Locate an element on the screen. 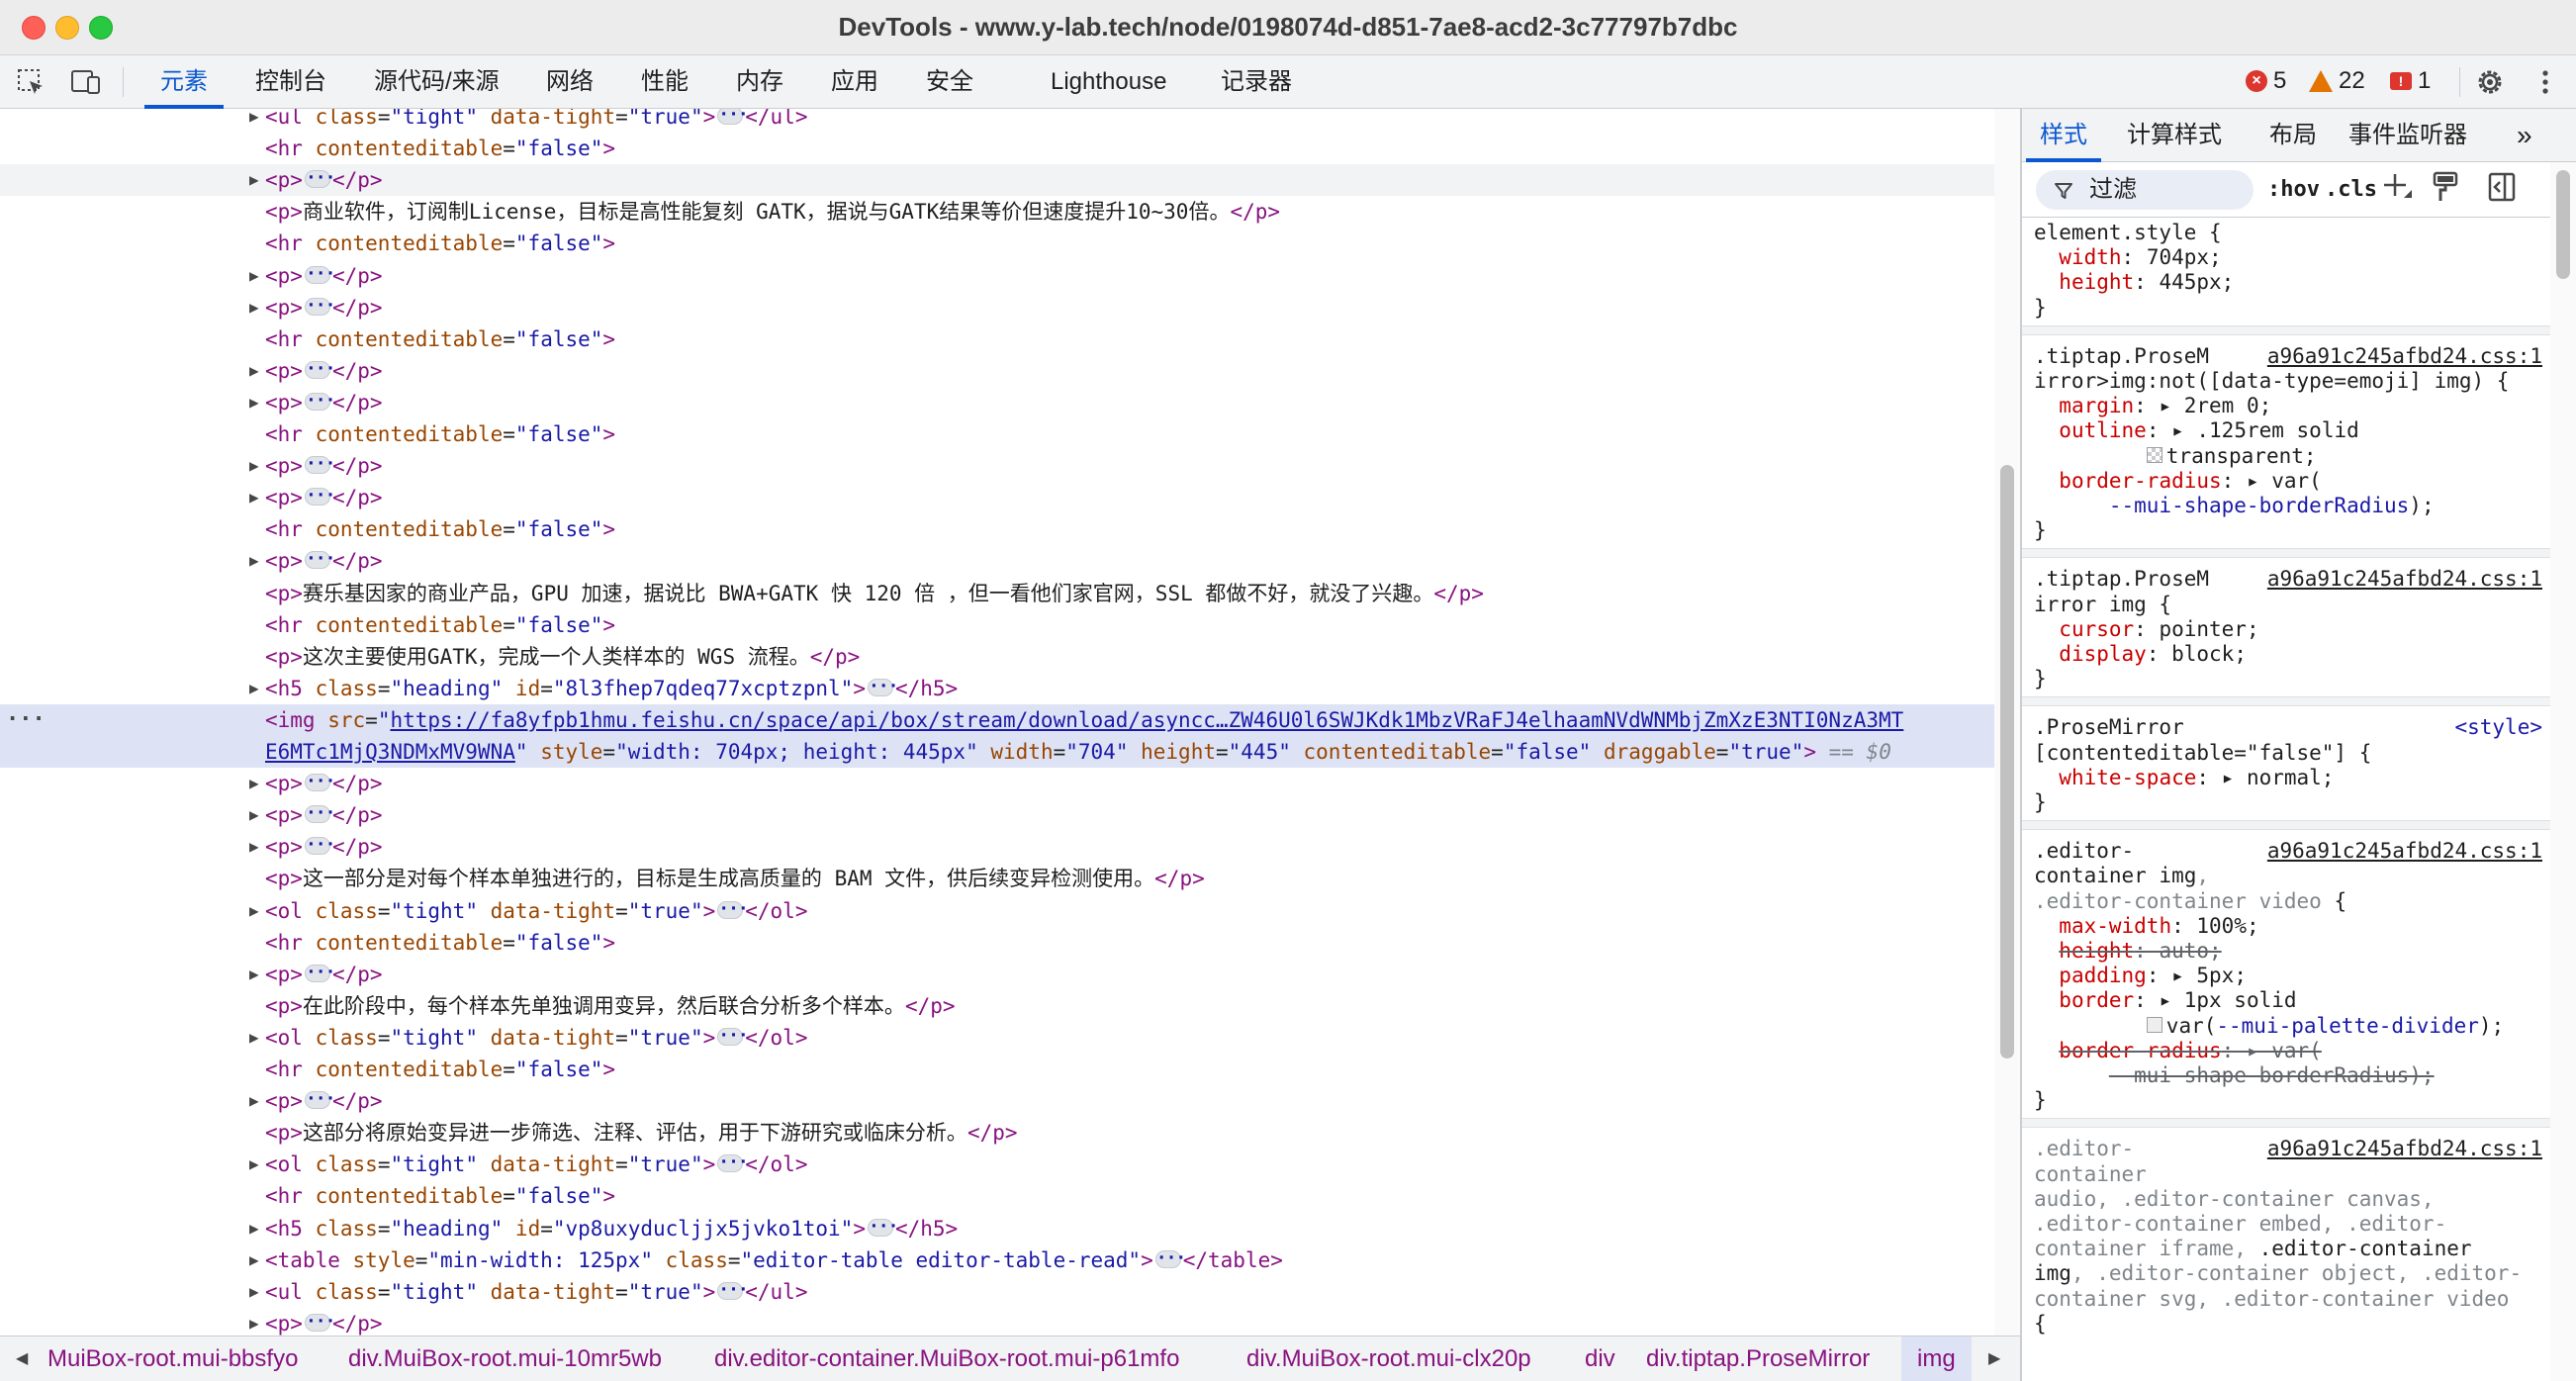 The width and height of the screenshot is (2576, 1381). tab-security: 安全 is located at coordinates (950, 82).